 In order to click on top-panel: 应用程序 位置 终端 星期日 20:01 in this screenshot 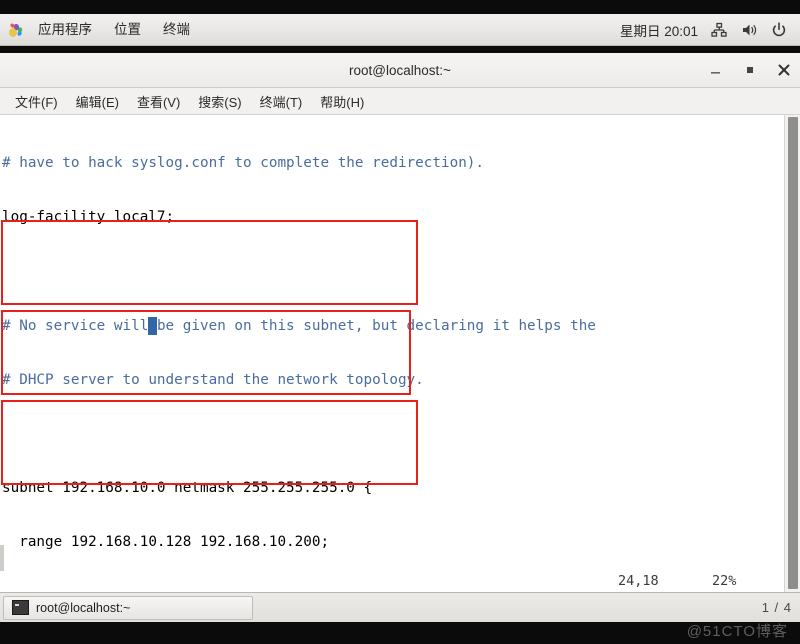, I will do `click(400, 30)`.